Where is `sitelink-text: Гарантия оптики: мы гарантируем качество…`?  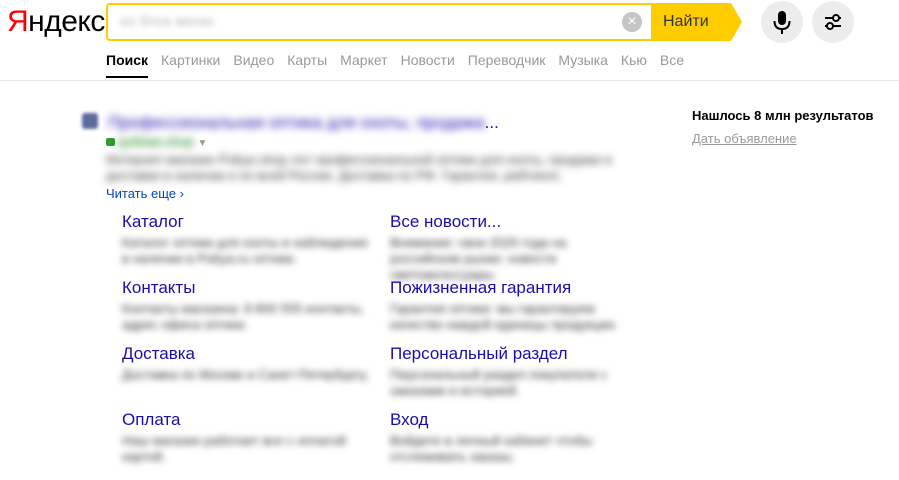 sitelink-text: Гарантия оптики: мы гарантируем качество… is located at coordinates (504, 316).